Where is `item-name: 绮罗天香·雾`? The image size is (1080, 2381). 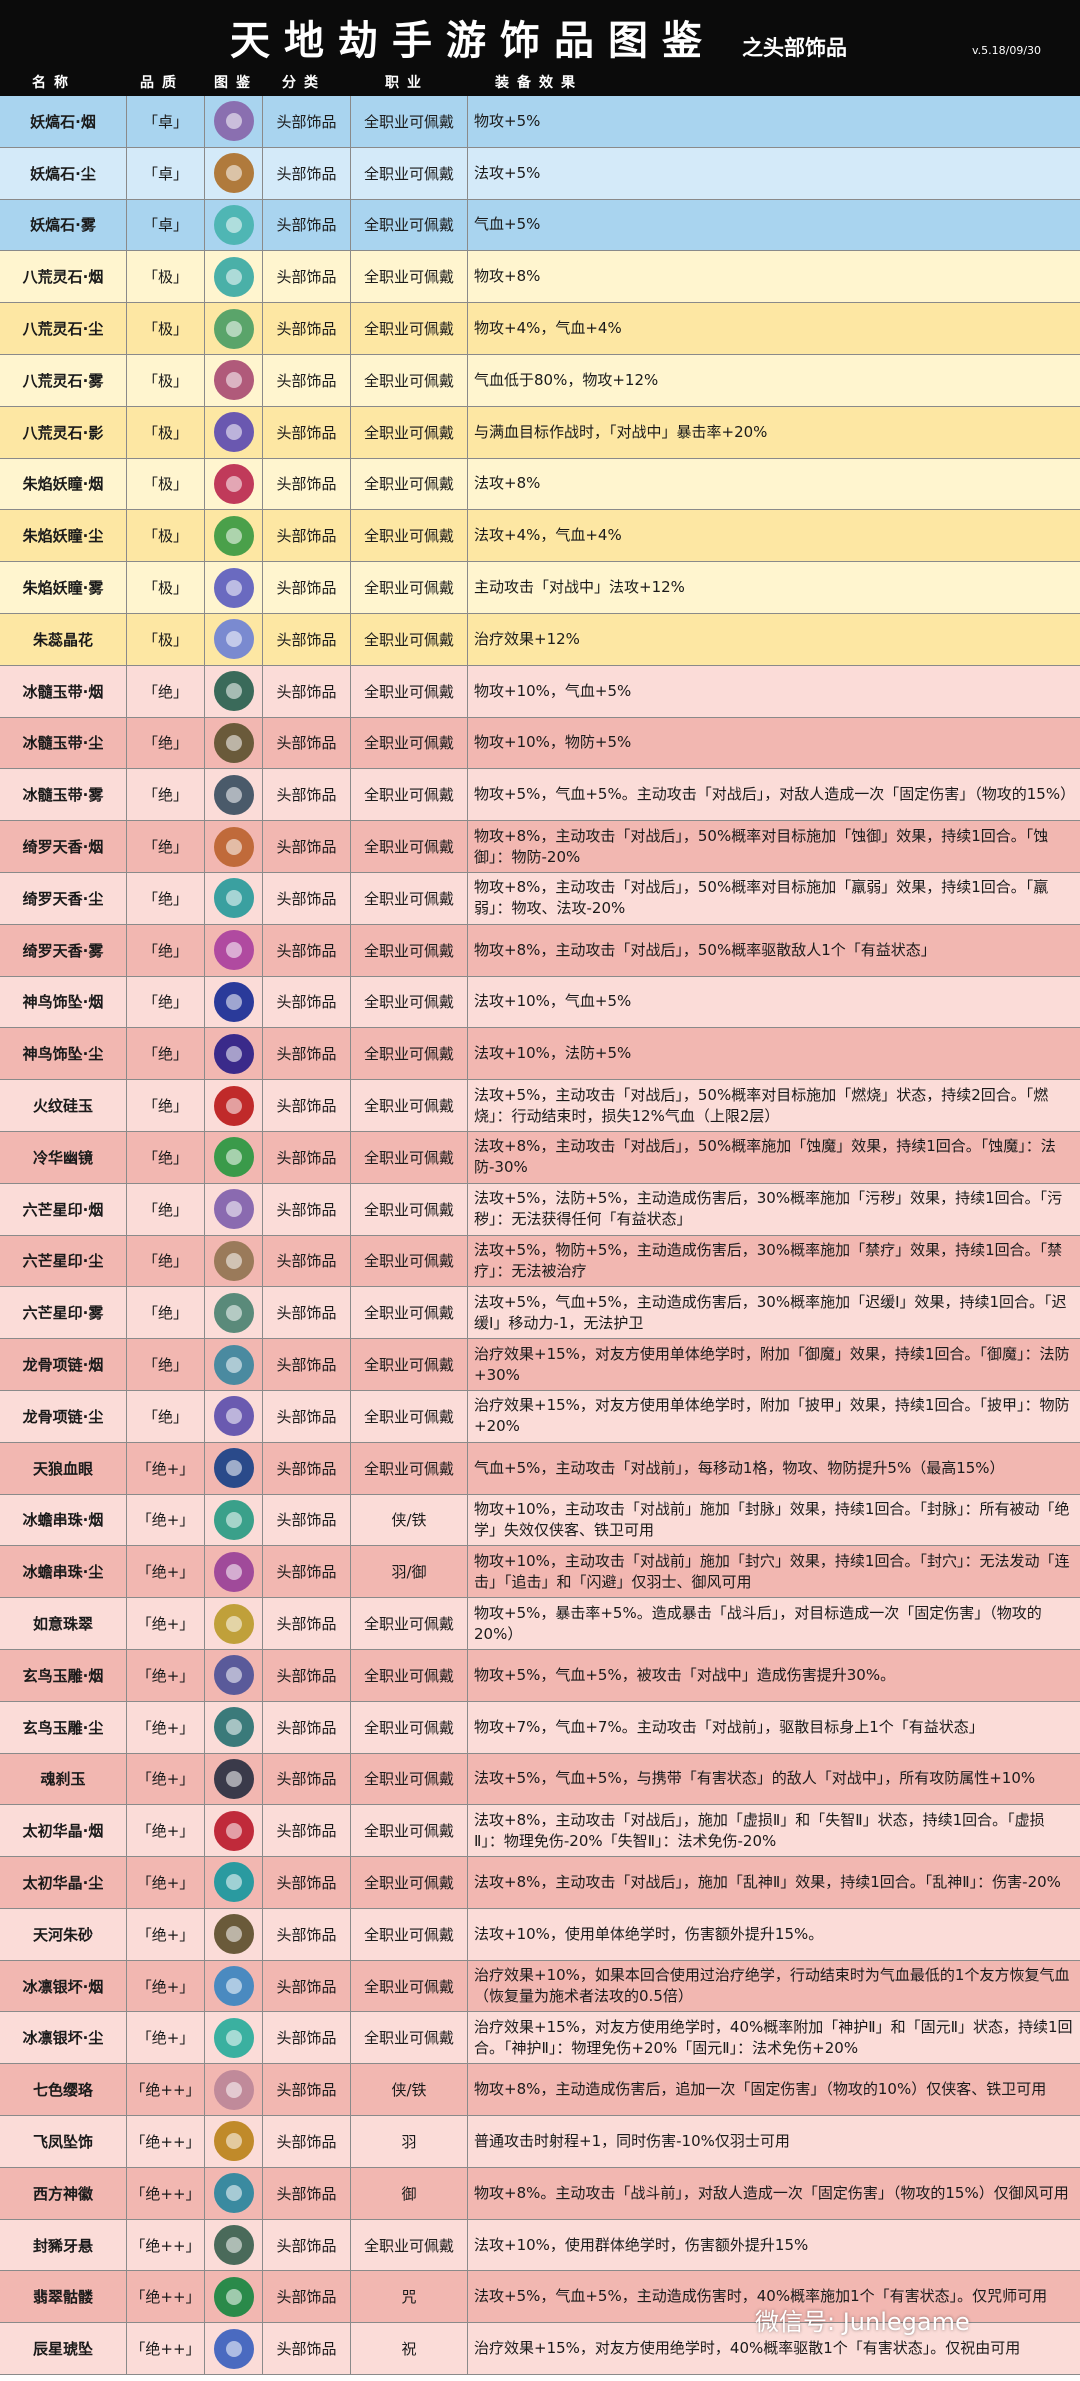
item-name: 绮罗天香·雾 is located at coordinates (63, 950).